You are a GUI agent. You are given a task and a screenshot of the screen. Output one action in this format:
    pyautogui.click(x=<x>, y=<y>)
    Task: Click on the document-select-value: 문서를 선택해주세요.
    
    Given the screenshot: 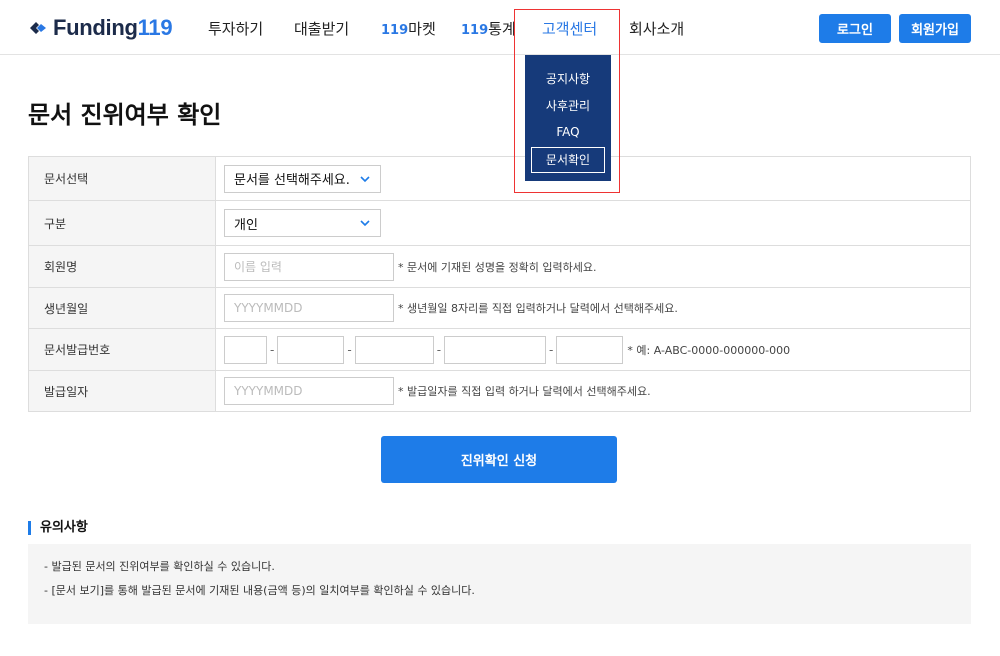 What is the action you would take?
    pyautogui.click(x=292, y=180)
    